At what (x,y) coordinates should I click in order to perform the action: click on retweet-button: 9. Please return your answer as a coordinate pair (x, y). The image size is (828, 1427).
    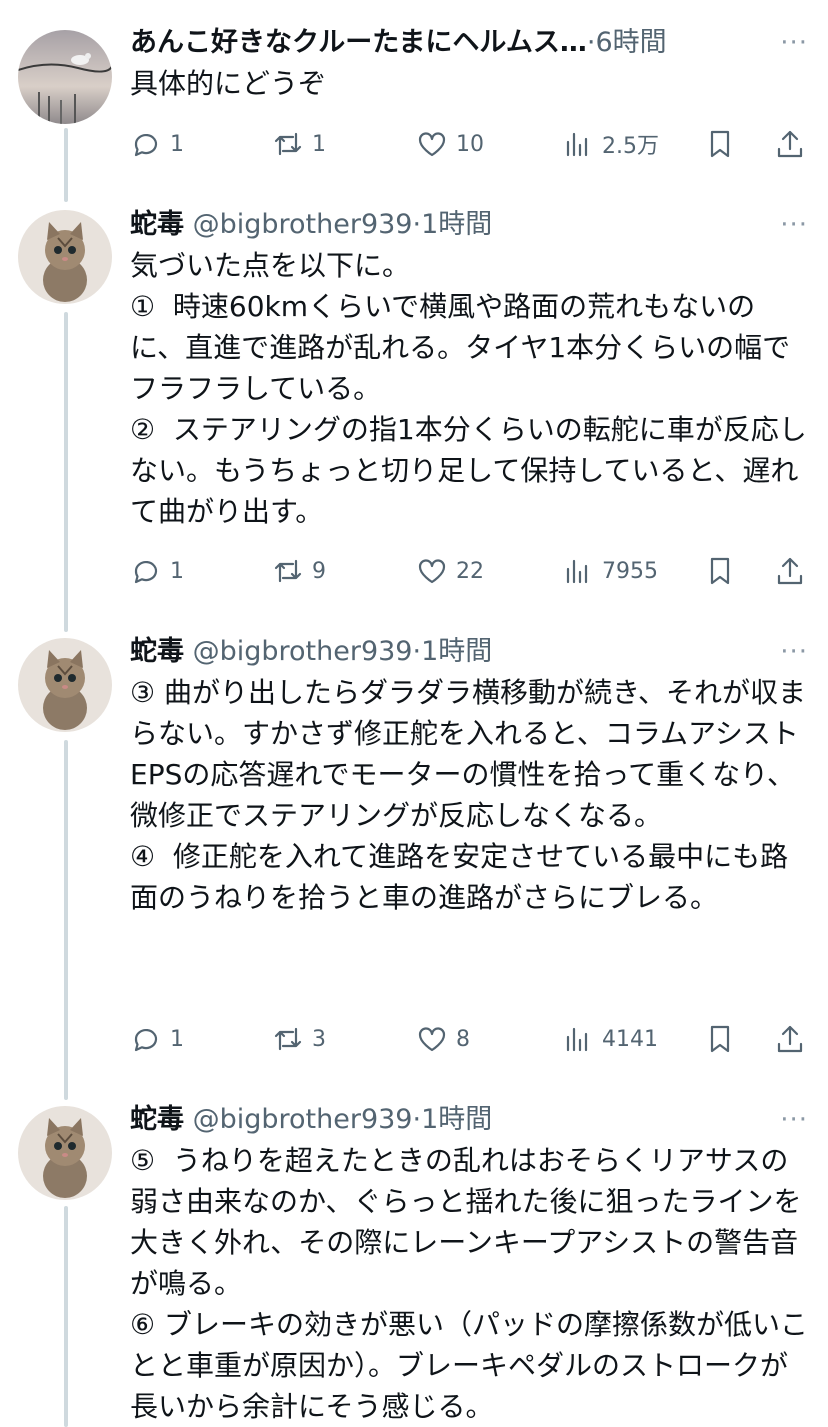
    Looking at the image, I should click on (299, 571).